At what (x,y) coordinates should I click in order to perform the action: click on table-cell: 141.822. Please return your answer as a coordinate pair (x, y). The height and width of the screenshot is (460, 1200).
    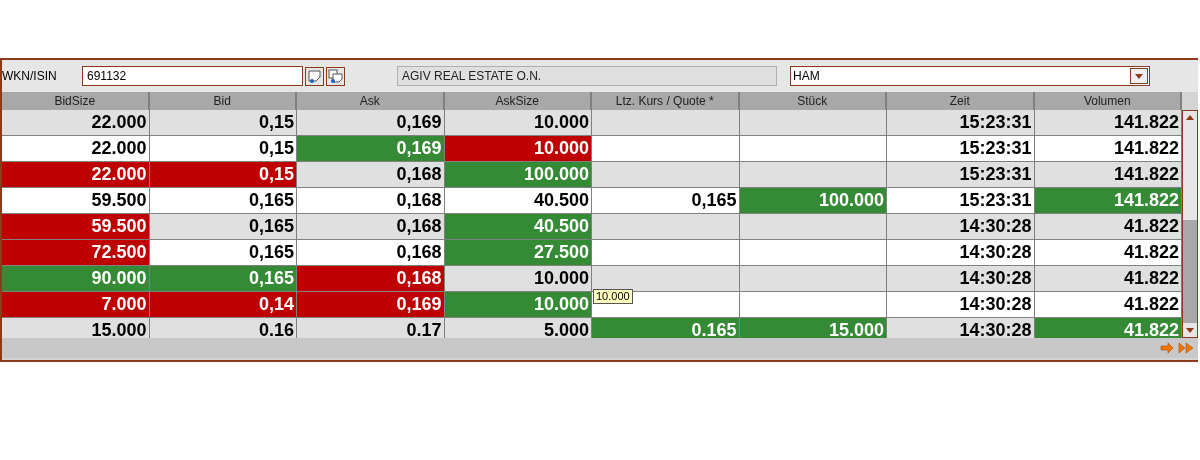
    Looking at the image, I should click on (1108, 201).